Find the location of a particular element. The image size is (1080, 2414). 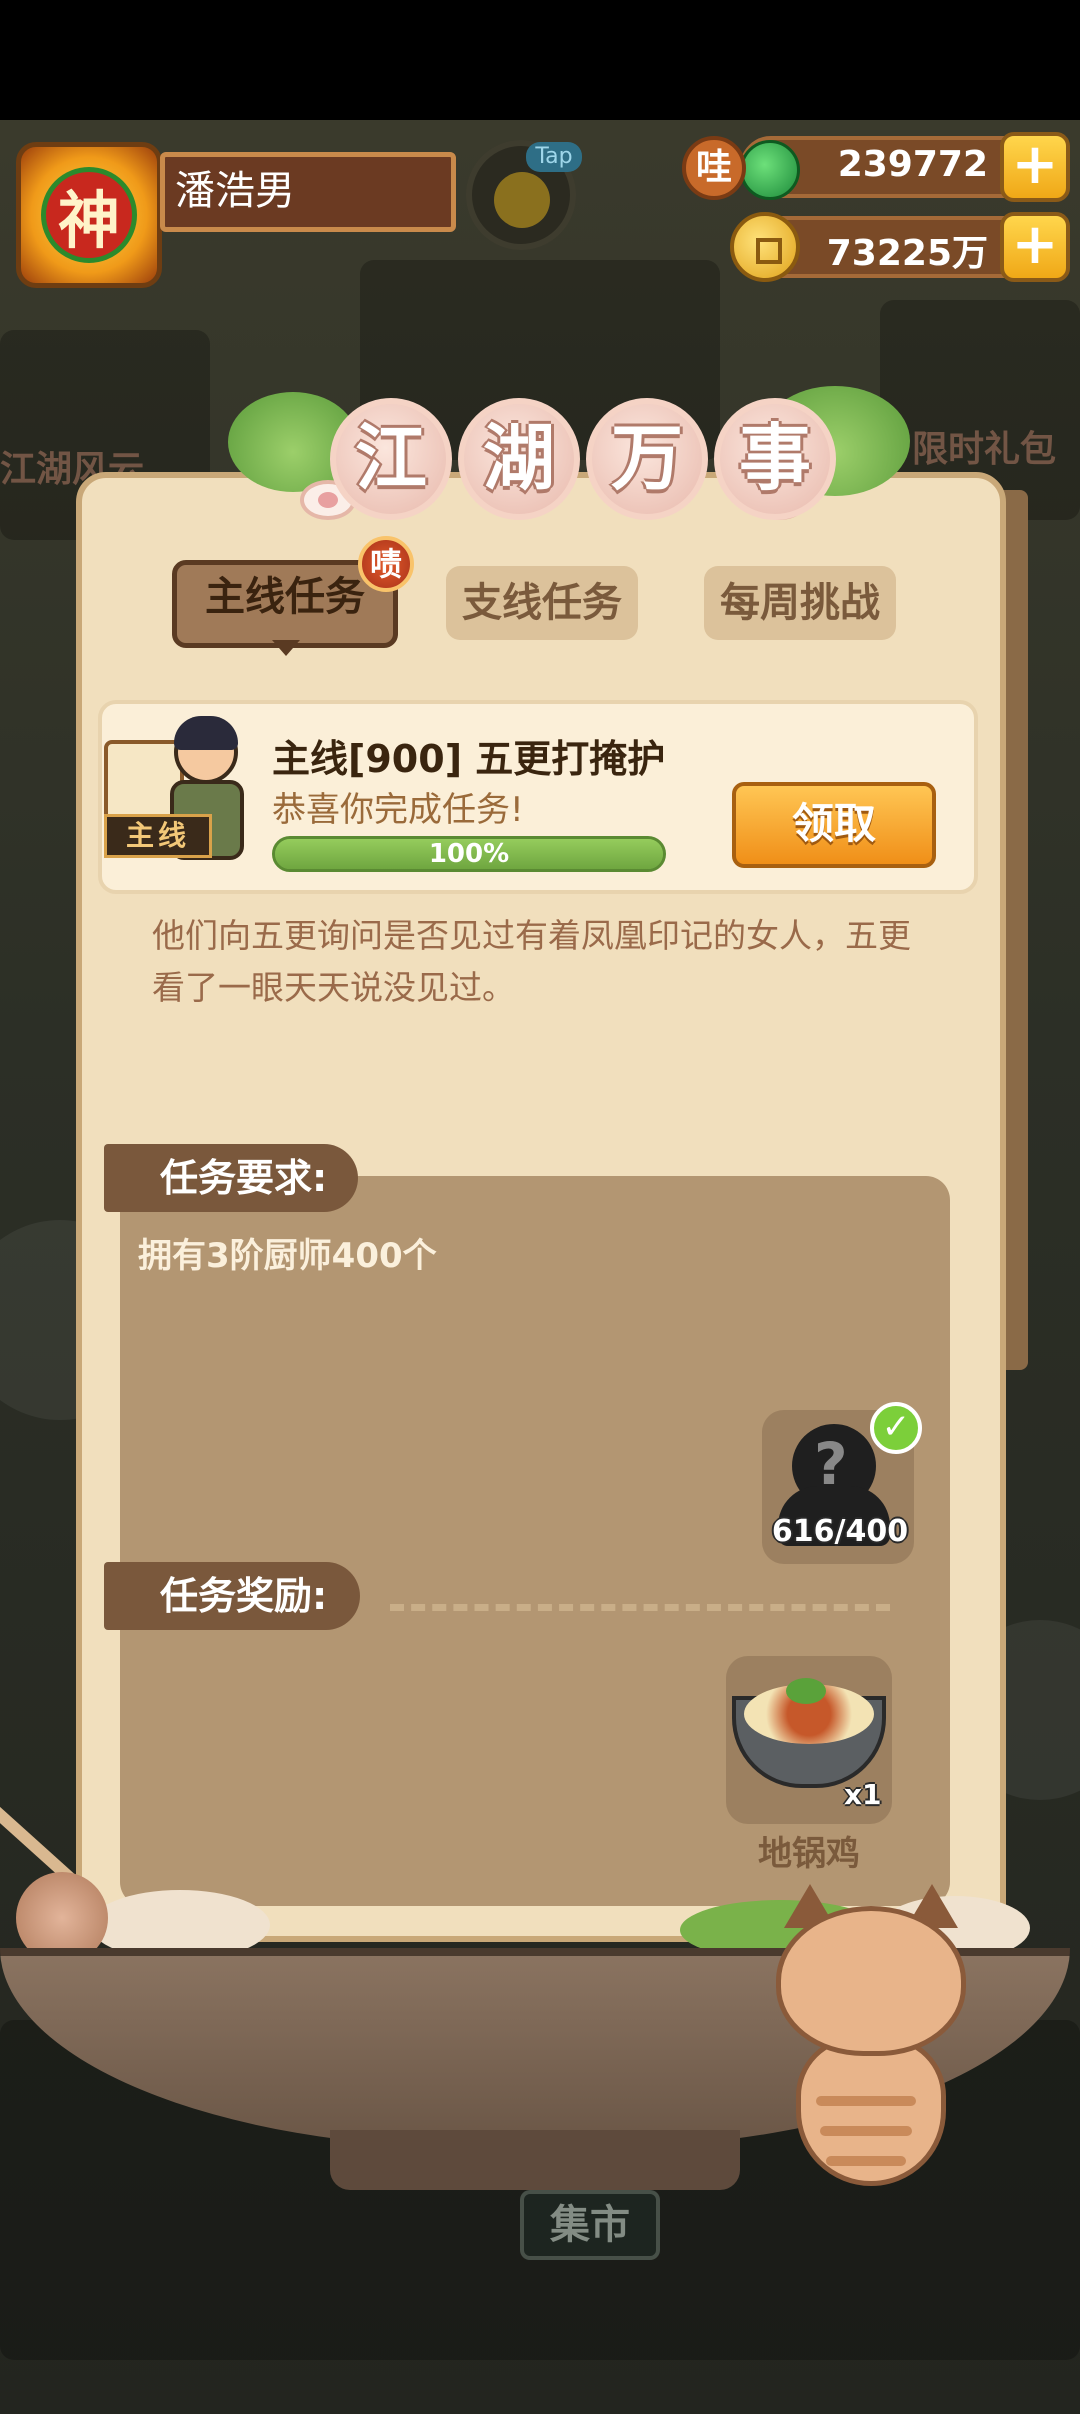

title-char: 事 is located at coordinates (775, 459).